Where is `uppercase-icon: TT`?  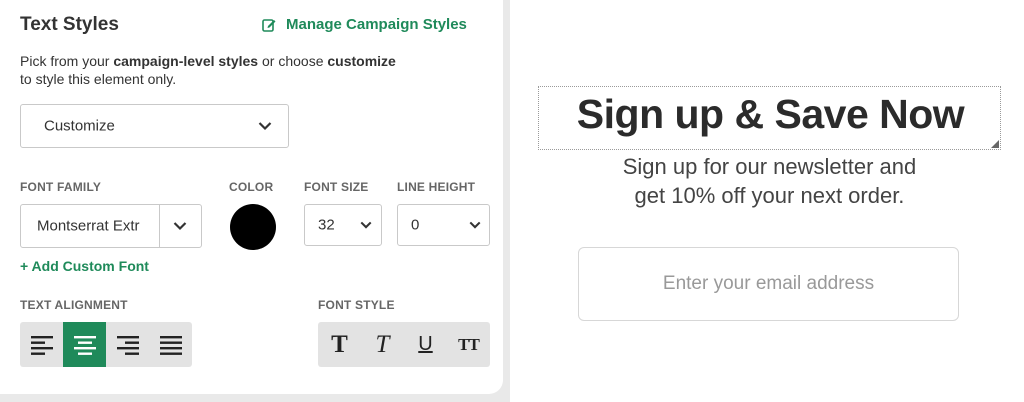
uppercase-icon: TT is located at coordinates (469, 344).